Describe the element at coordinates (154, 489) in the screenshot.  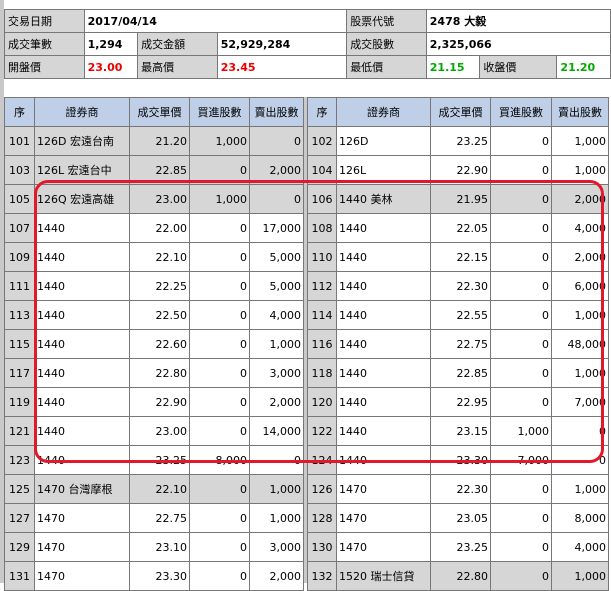
I see `table-row: 125 1470 台灣摩根 22.10 0 1,000` at that location.